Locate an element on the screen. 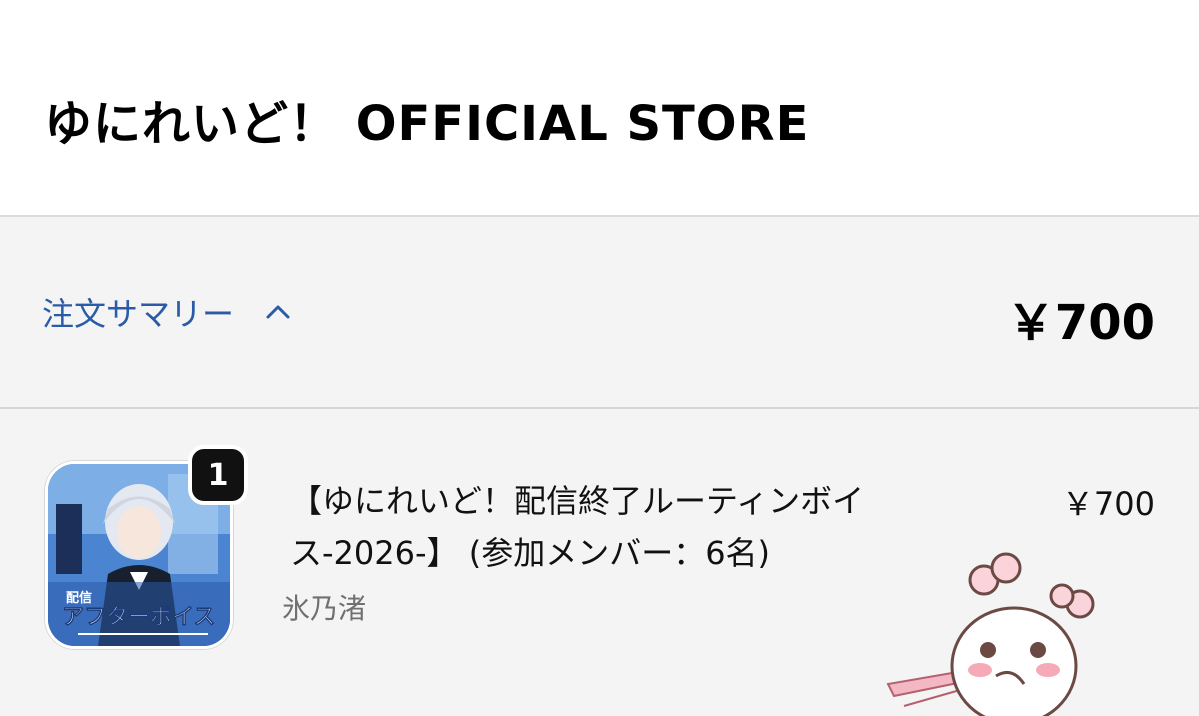  product-price: ￥700 is located at coordinates (1108, 504).